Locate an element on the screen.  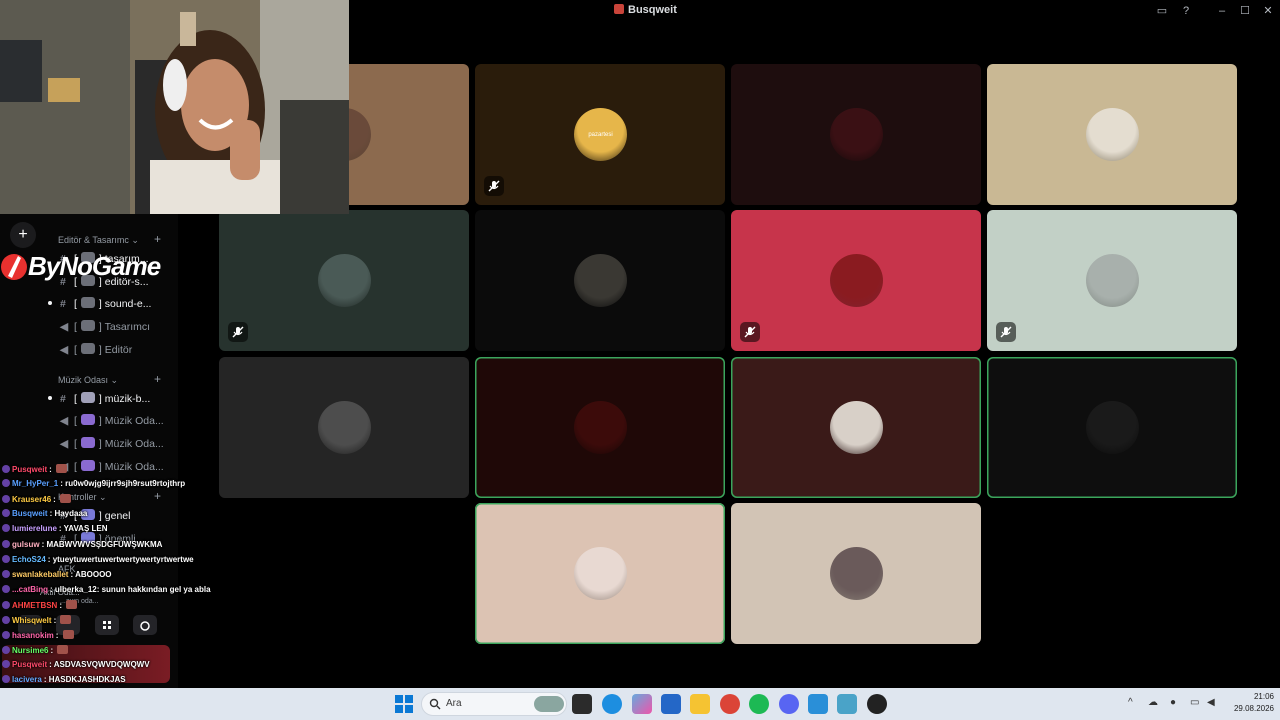
chat-username: gulsuw is located at coordinates (26, 544).